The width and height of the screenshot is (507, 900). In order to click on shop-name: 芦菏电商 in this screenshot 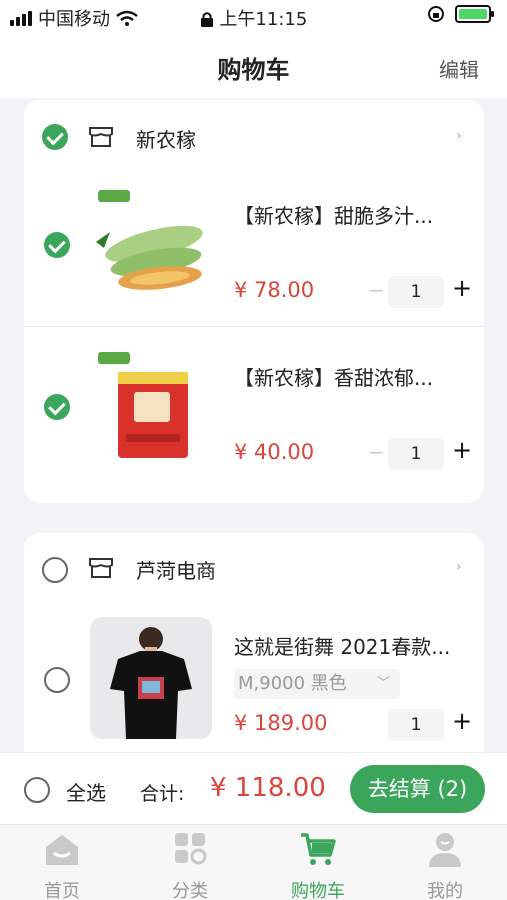, I will do `click(176, 571)`.